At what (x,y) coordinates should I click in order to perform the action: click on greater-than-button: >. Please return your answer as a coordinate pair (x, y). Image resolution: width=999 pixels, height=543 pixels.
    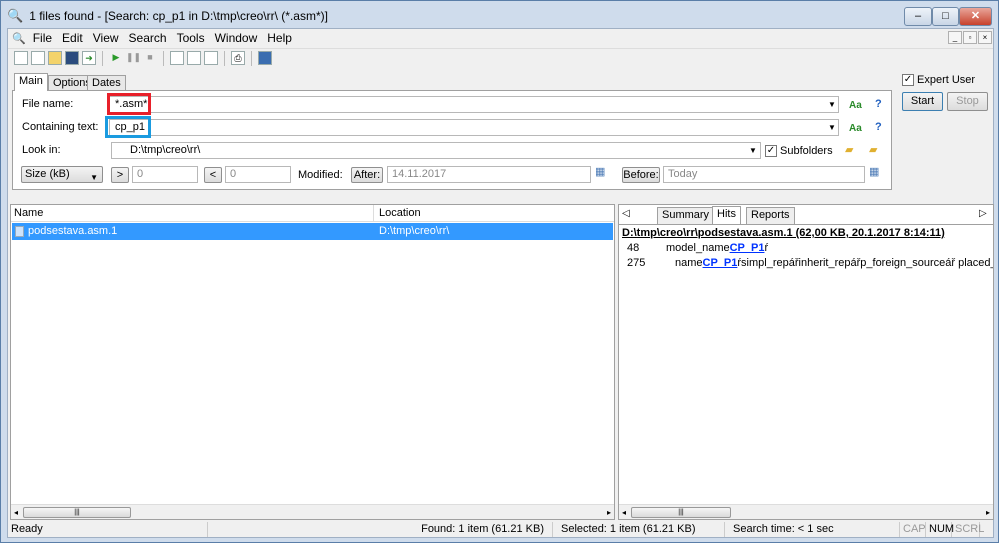
    Looking at the image, I should click on (120, 175).